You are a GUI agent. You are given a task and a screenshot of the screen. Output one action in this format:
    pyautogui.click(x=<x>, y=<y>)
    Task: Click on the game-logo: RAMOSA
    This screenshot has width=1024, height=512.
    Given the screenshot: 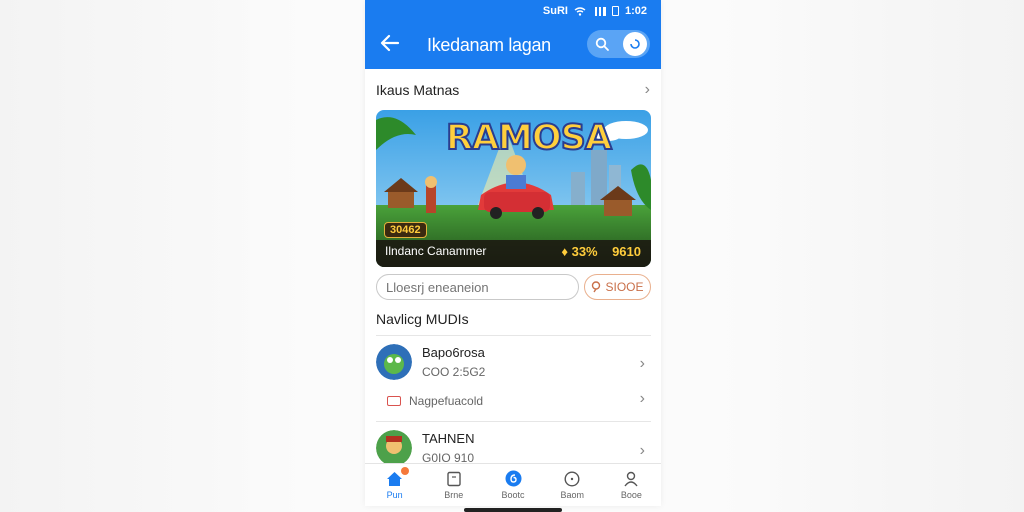 What is the action you would take?
    pyautogui.click(x=529, y=138)
    